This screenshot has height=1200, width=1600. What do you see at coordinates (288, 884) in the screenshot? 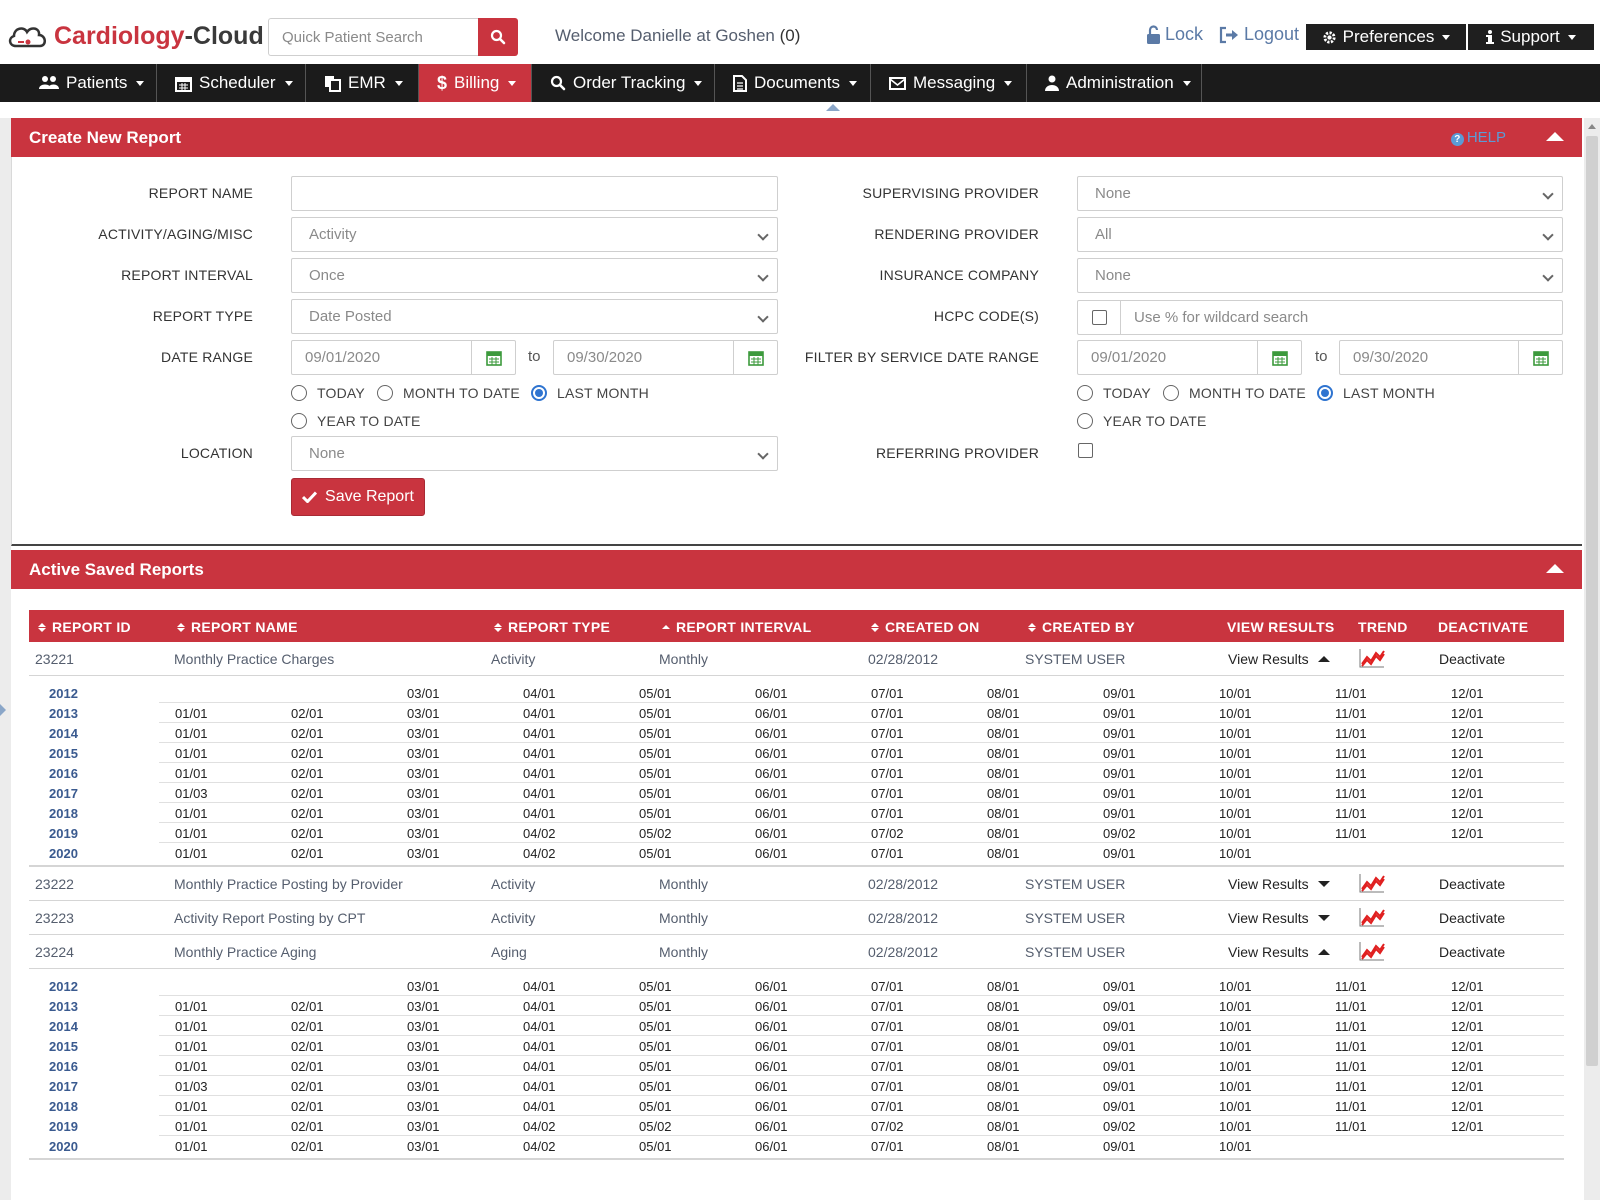
I see `report-name: Monthly Practice Posting by Provider` at bounding box center [288, 884].